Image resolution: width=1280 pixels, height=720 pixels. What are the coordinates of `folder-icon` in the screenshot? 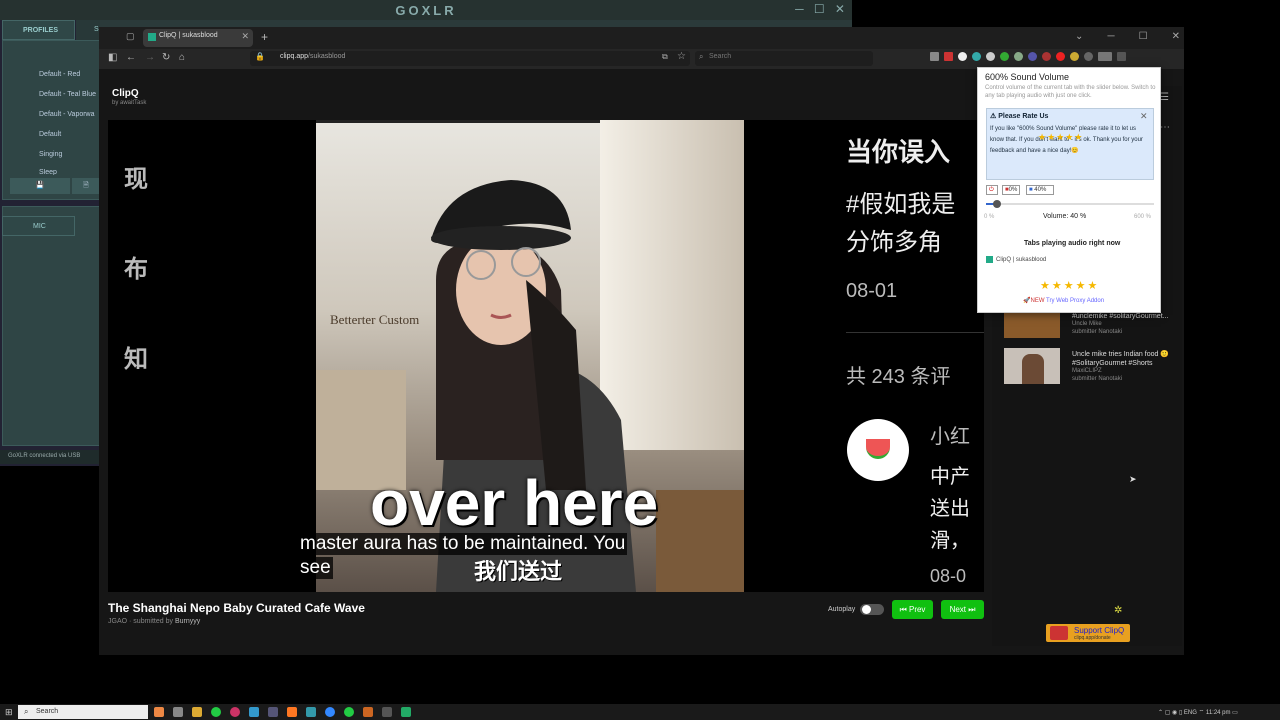 It's located at (197, 712).